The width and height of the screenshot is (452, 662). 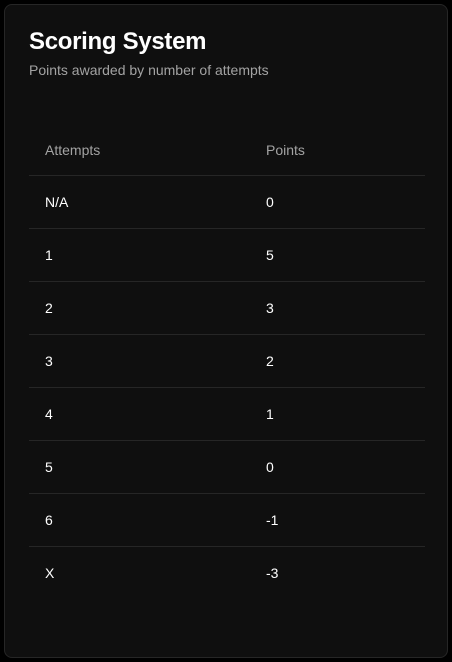 What do you see at coordinates (139, 520) in the screenshot?
I see `attempts-cell: 6` at bounding box center [139, 520].